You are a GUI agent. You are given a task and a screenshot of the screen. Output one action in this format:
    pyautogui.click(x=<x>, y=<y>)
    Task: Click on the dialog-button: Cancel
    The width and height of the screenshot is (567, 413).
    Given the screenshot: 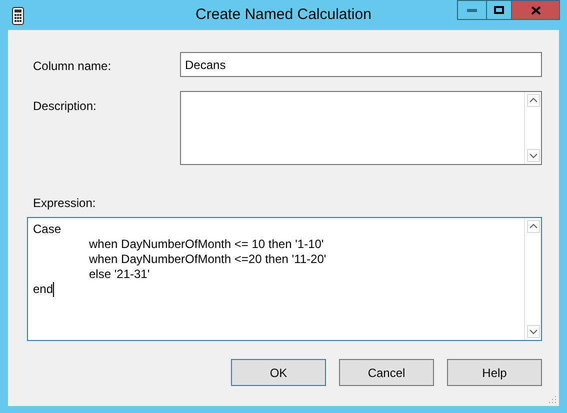 What is the action you would take?
    pyautogui.click(x=386, y=372)
    